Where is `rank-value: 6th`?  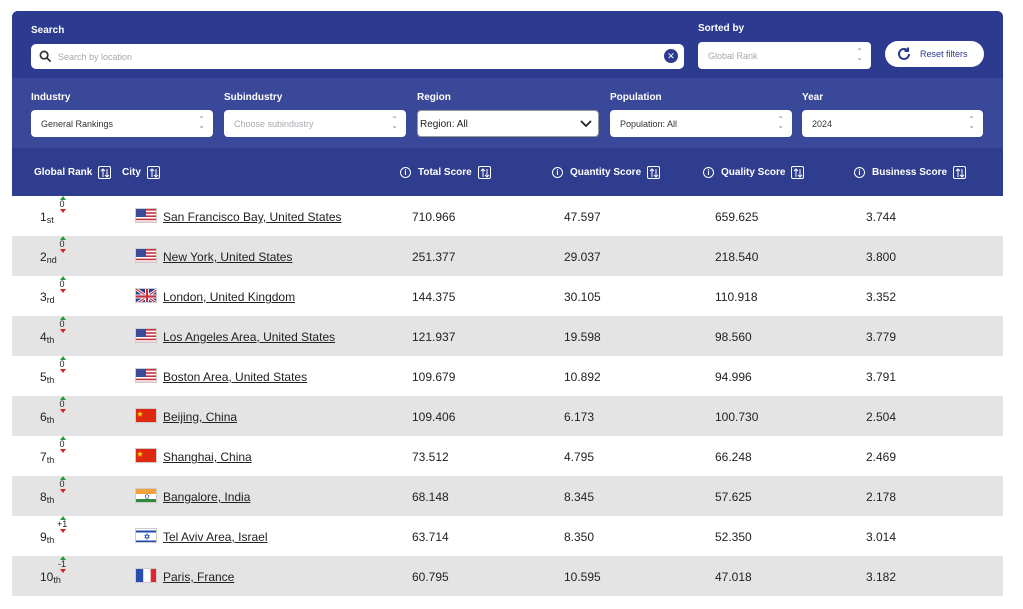
rank-value: 6th is located at coordinates (47, 417).